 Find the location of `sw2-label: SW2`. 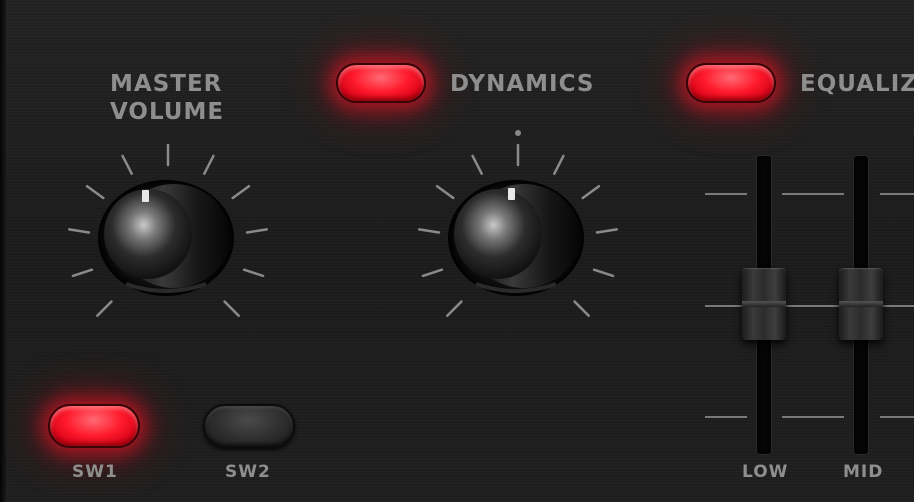

sw2-label: SW2 is located at coordinates (248, 472).